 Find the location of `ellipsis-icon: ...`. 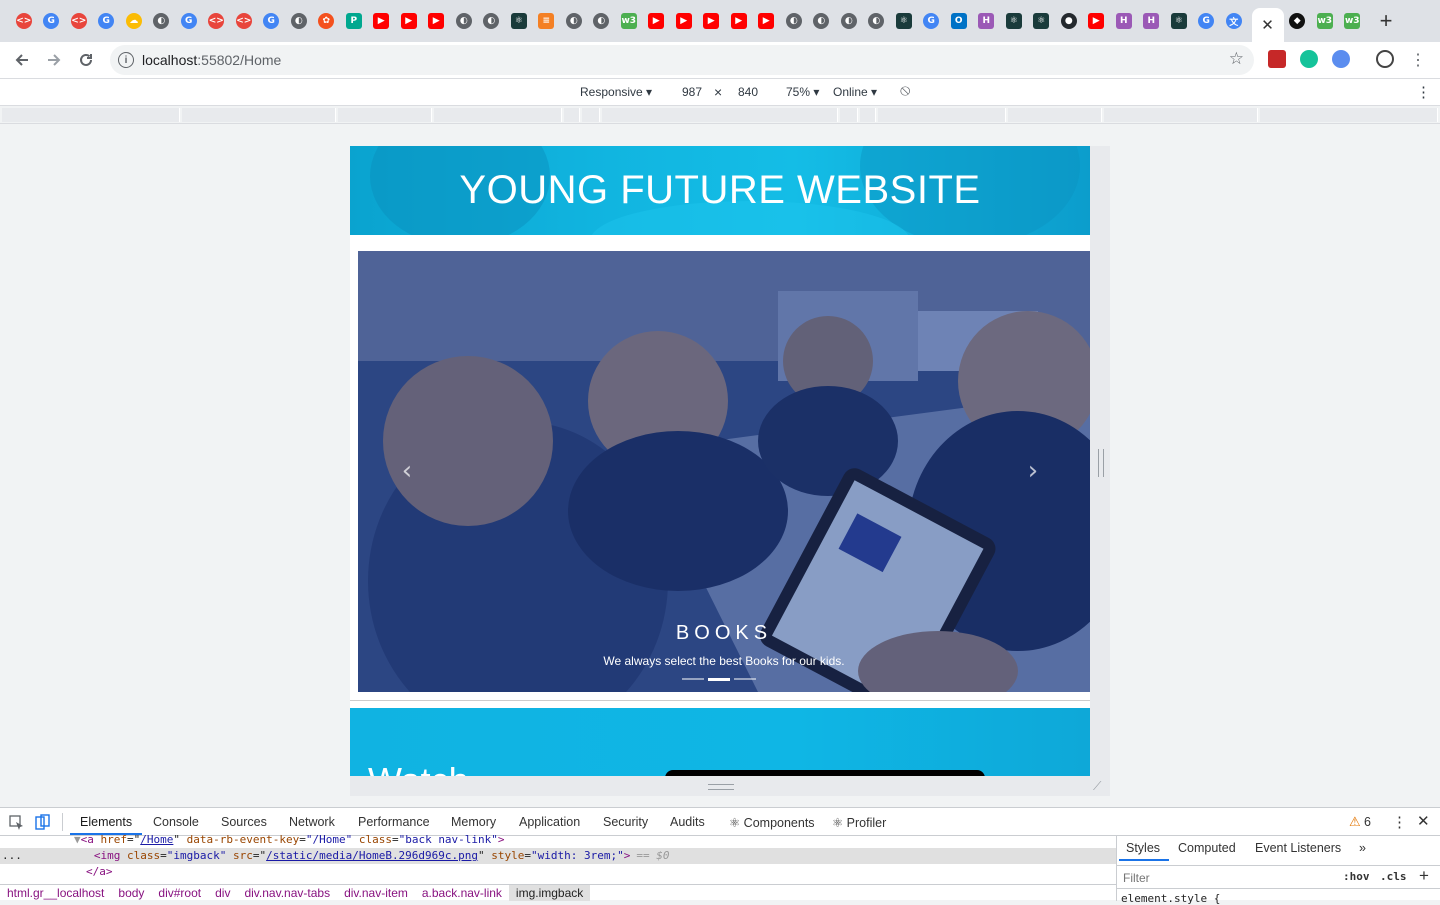

ellipsis-icon: ... is located at coordinates (11, 855).